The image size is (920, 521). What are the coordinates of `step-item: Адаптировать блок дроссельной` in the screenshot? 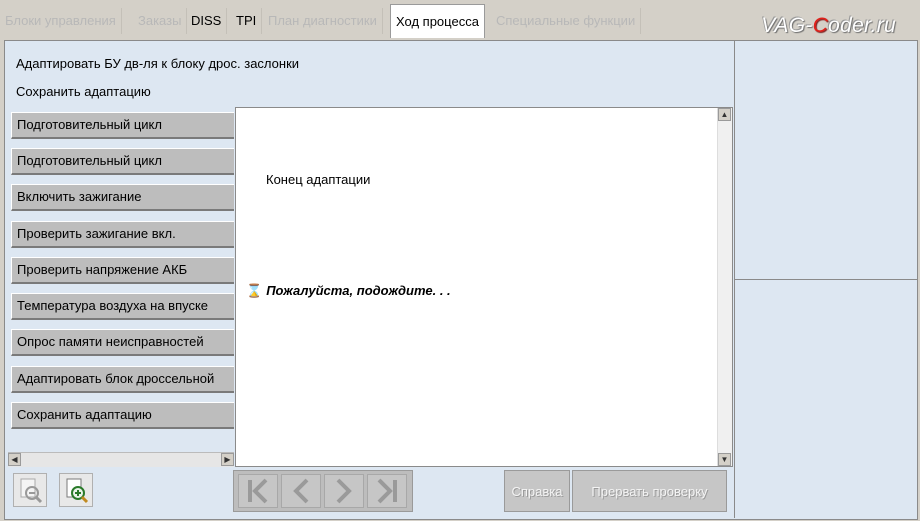 It's located at (122, 379).